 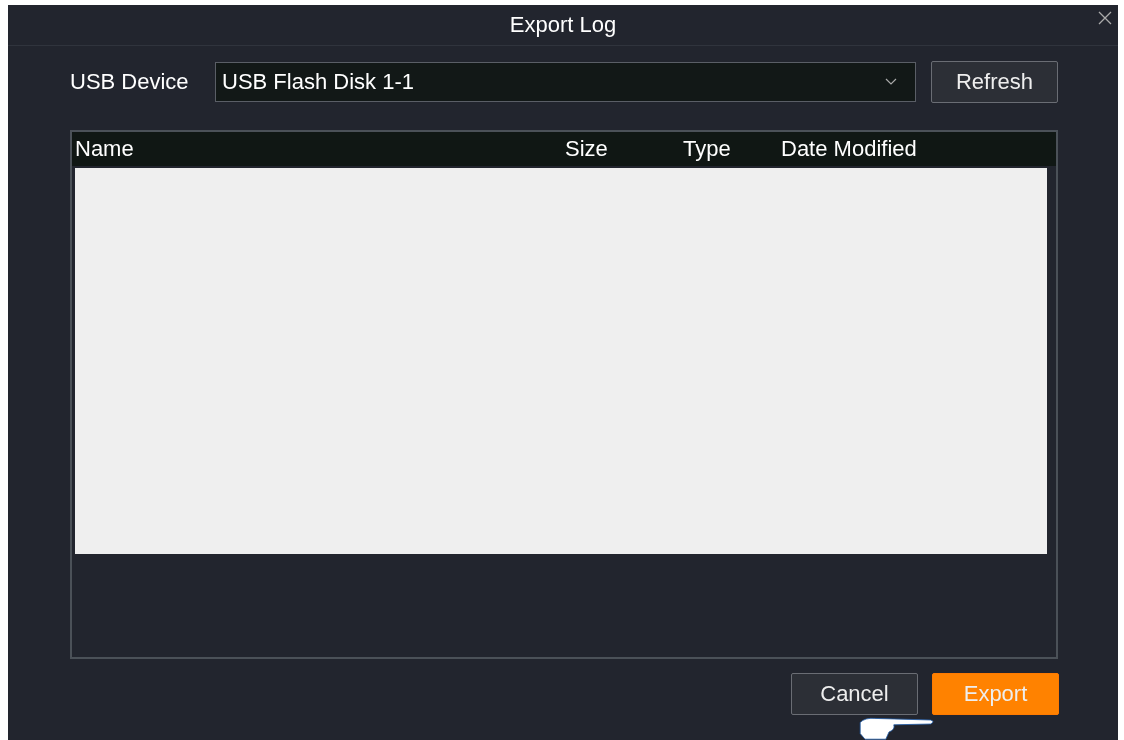 What do you see at coordinates (563, 25) in the screenshot?
I see `dialog-title: Export Log` at bounding box center [563, 25].